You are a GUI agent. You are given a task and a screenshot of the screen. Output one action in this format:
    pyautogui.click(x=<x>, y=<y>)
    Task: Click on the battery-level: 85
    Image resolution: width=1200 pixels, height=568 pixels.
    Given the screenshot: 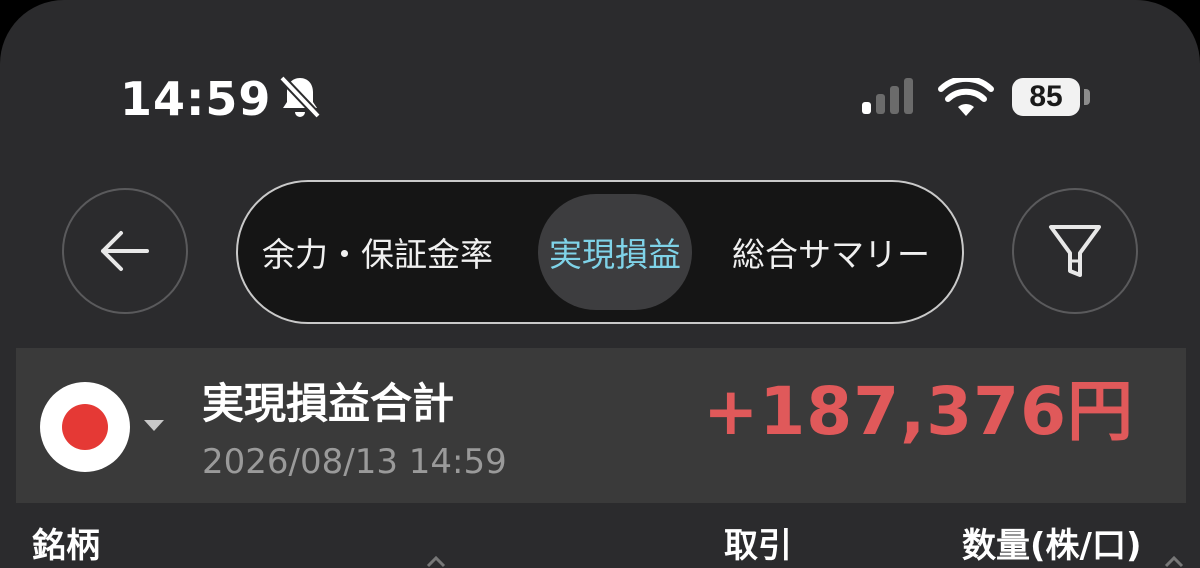 What is the action you would take?
    pyautogui.click(x=1046, y=96)
    